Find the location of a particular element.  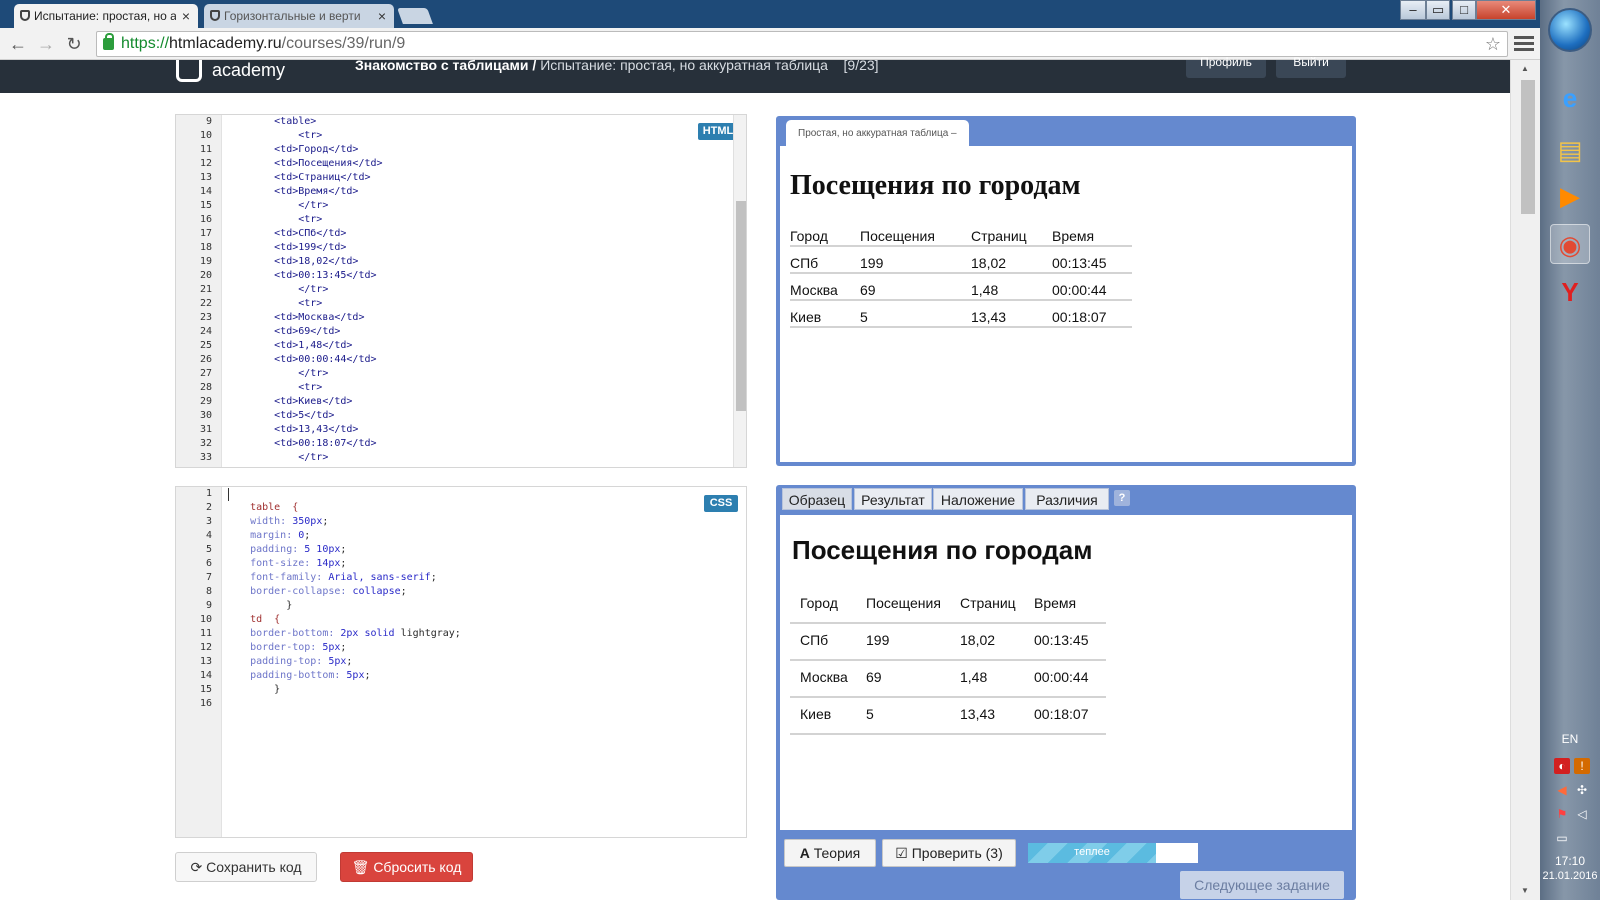

table-cell: Москва is located at coordinates (814, 290).